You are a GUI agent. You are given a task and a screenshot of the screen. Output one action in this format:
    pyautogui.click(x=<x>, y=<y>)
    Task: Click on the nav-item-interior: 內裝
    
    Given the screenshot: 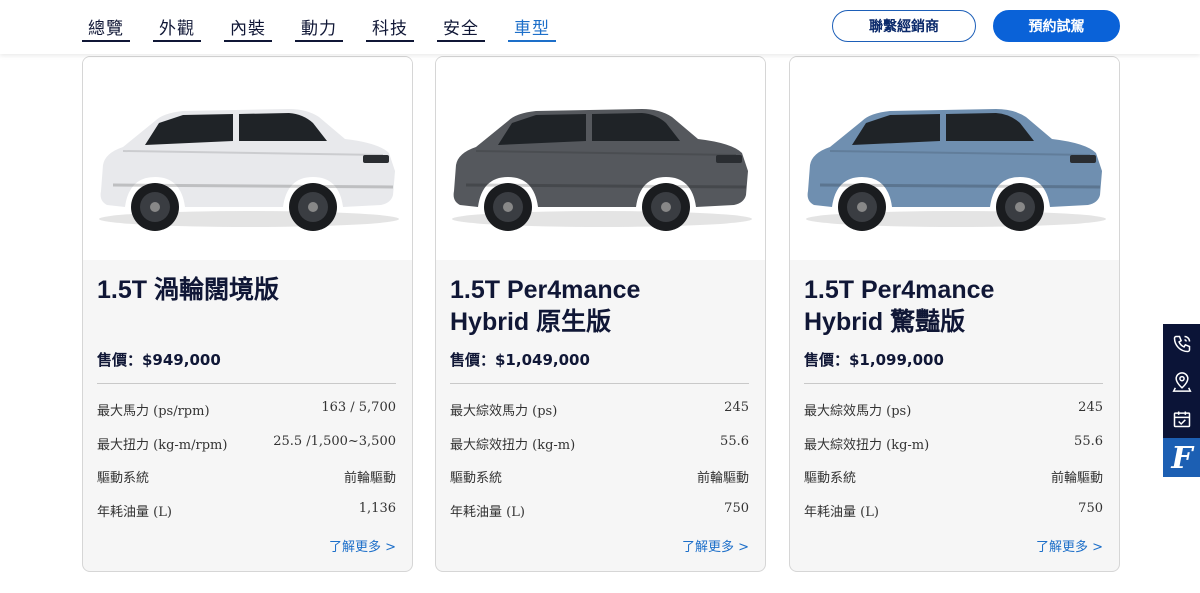 What is the action you would take?
    pyautogui.click(x=259, y=27)
    